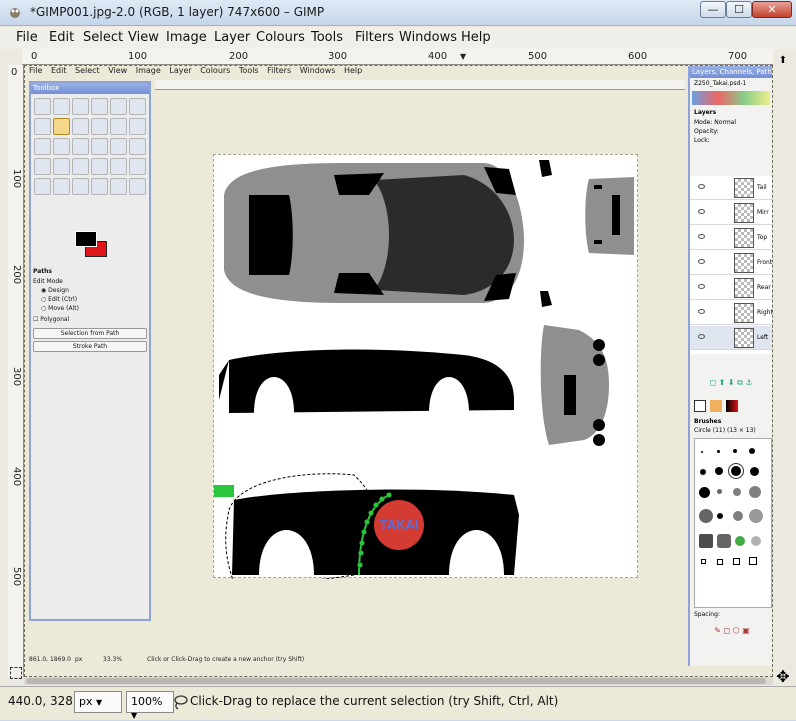  What do you see at coordinates (99, 166) in the screenshot?
I see `blend-tool-icon` at bounding box center [99, 166].